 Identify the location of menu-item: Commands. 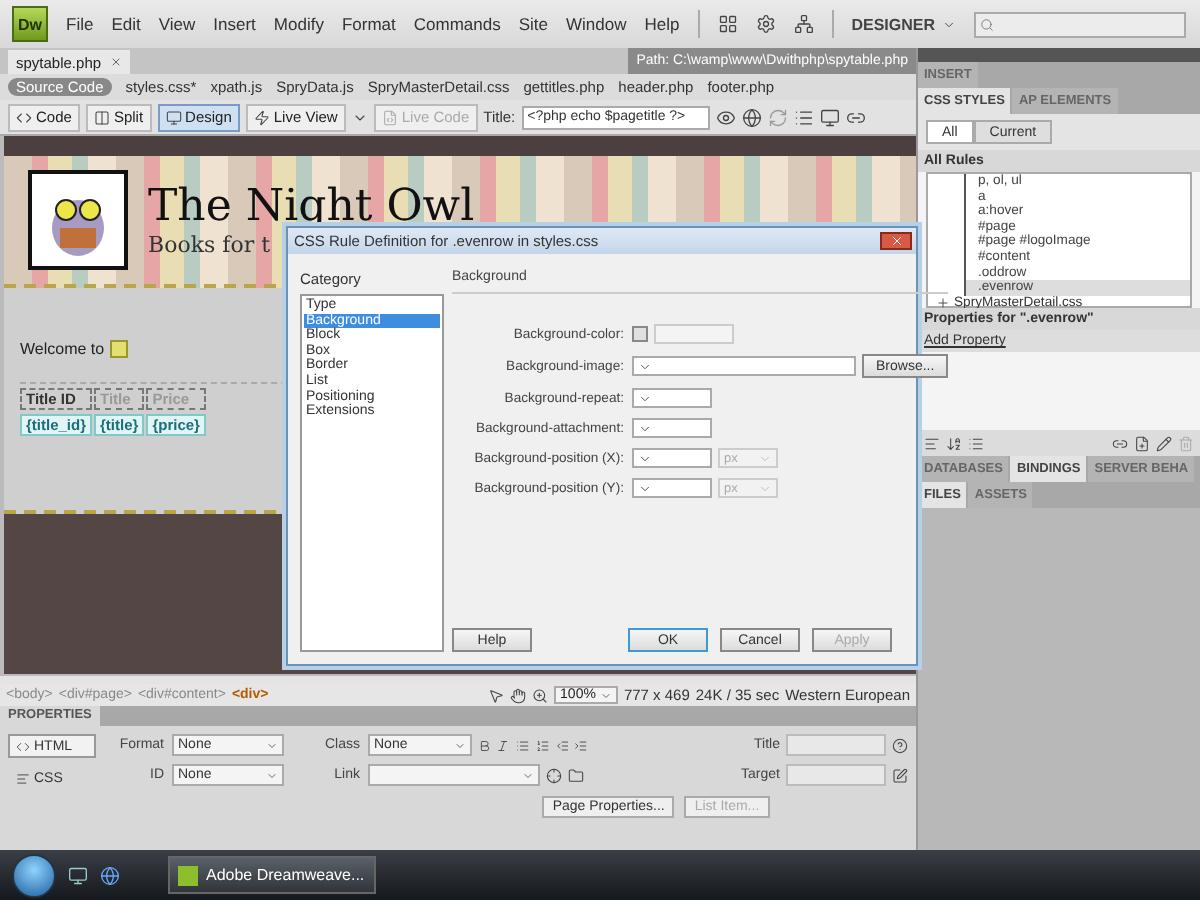
(457, 24).